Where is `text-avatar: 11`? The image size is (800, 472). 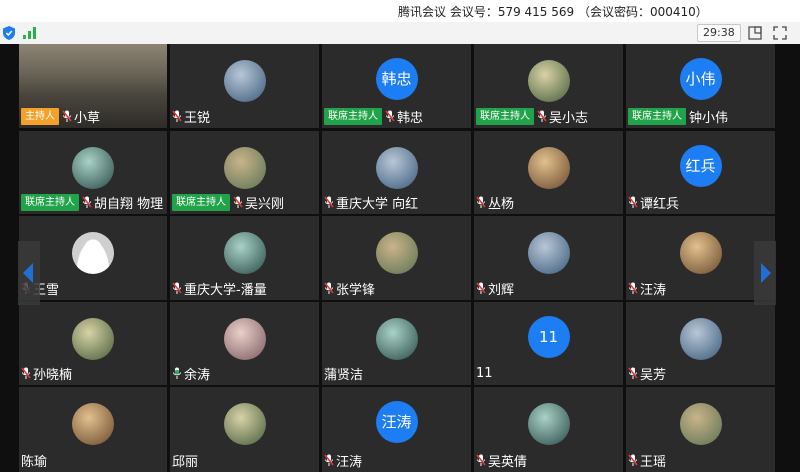
text-avatar: 11 is located at coordinates (548, 337).